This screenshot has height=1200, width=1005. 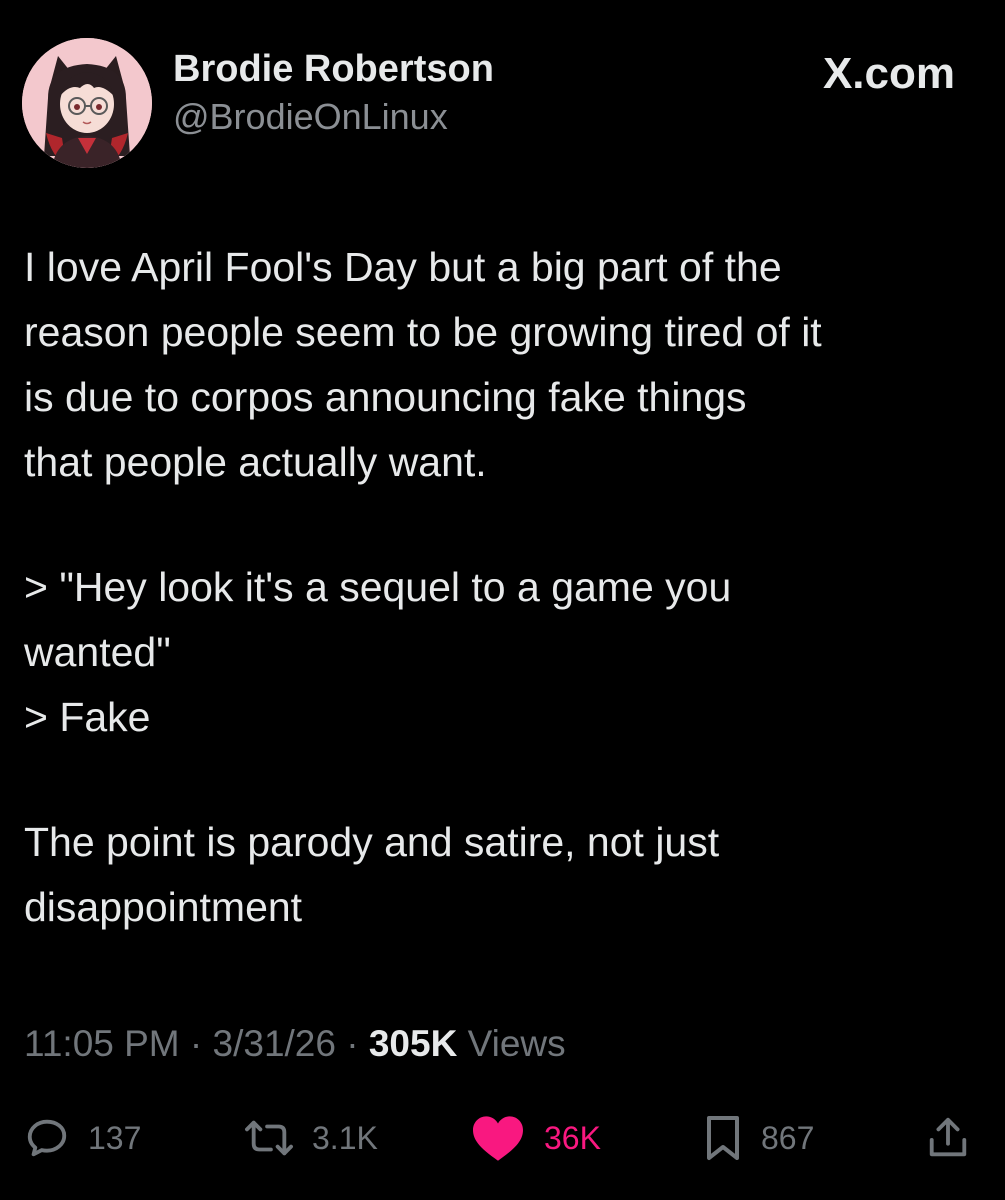 I want to click on tweet-time: 11:05 PM, so click(x=102, y=1043).